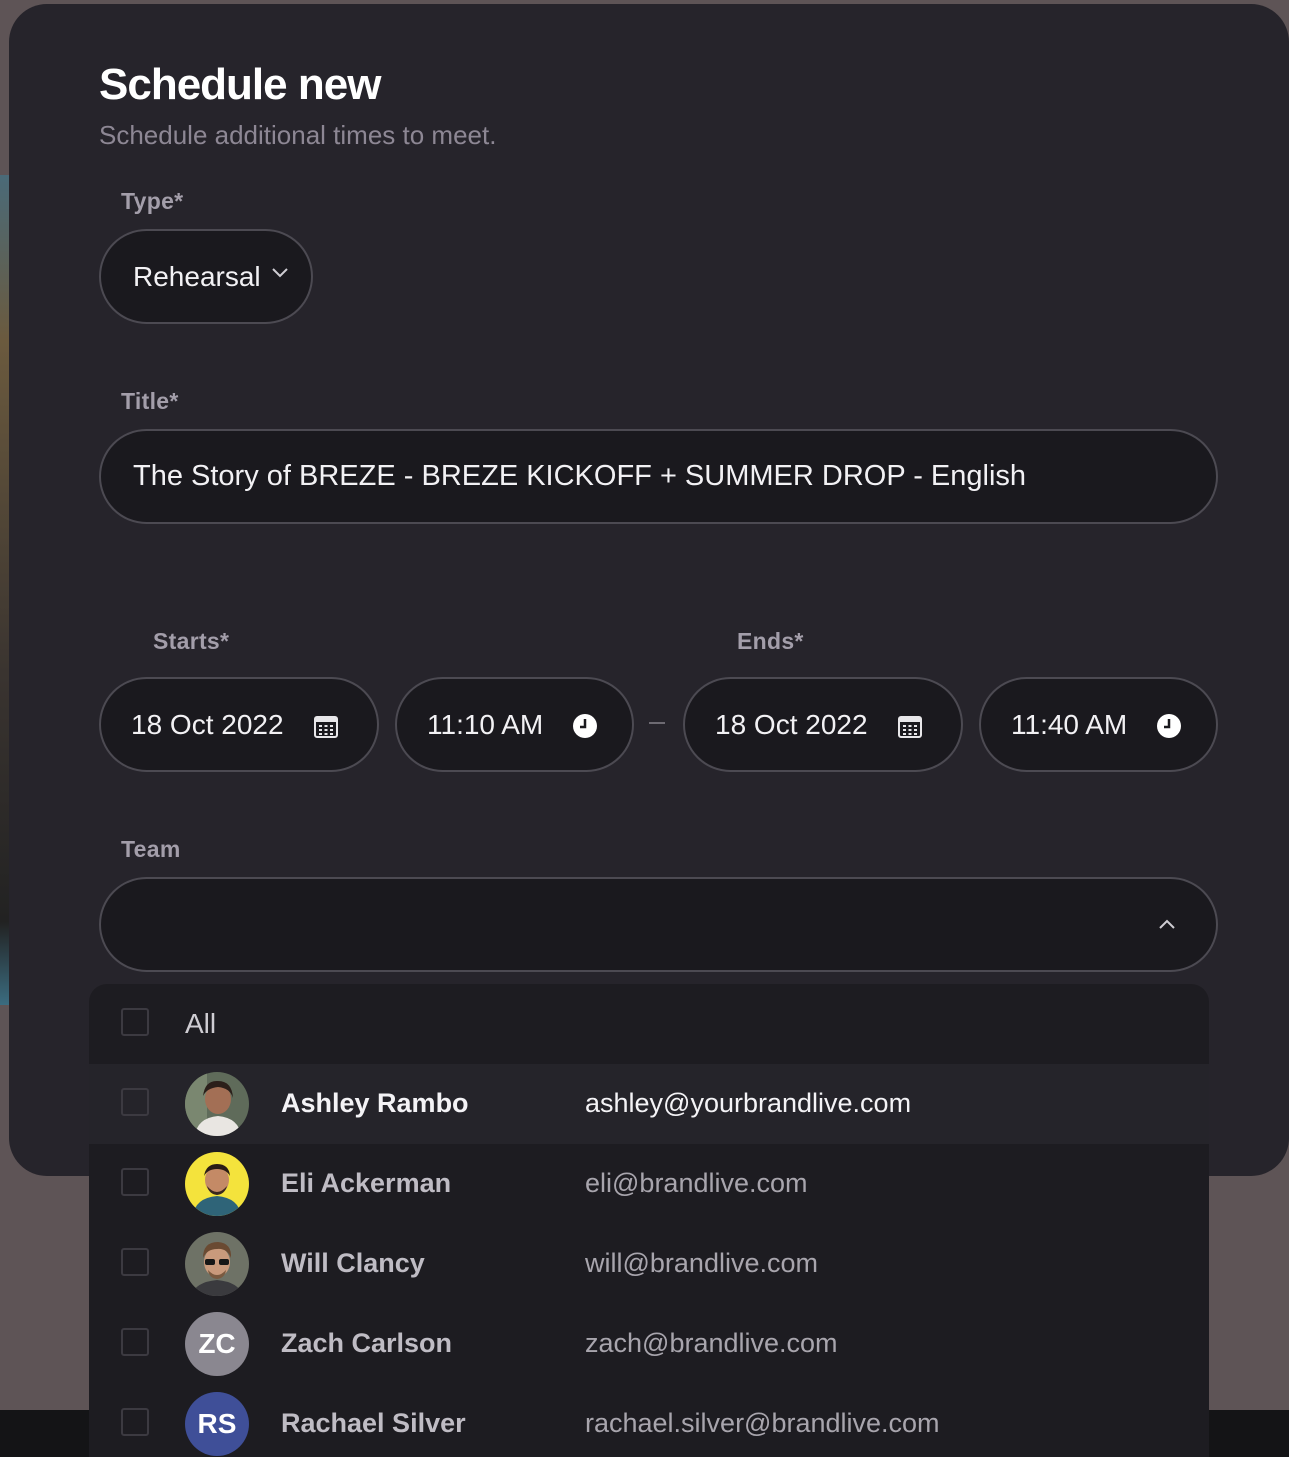  What do you see at coordinates (353, 1263) in the screenshot?
I see `member-name: Will Clancy` at bounding box center [353, 1263].